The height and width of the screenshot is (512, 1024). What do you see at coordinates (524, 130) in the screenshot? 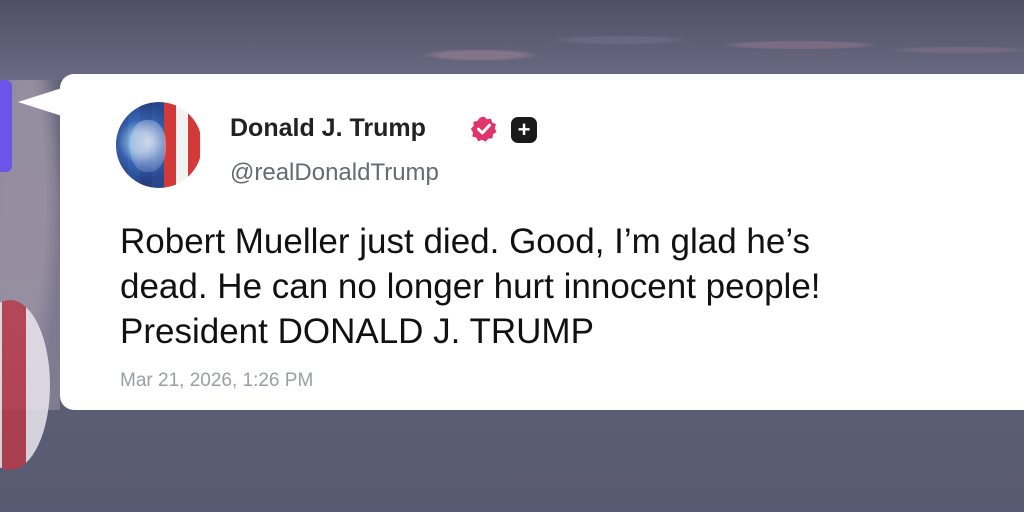
I see `plus-badge-icon: +` at bounding box center [524, 130].